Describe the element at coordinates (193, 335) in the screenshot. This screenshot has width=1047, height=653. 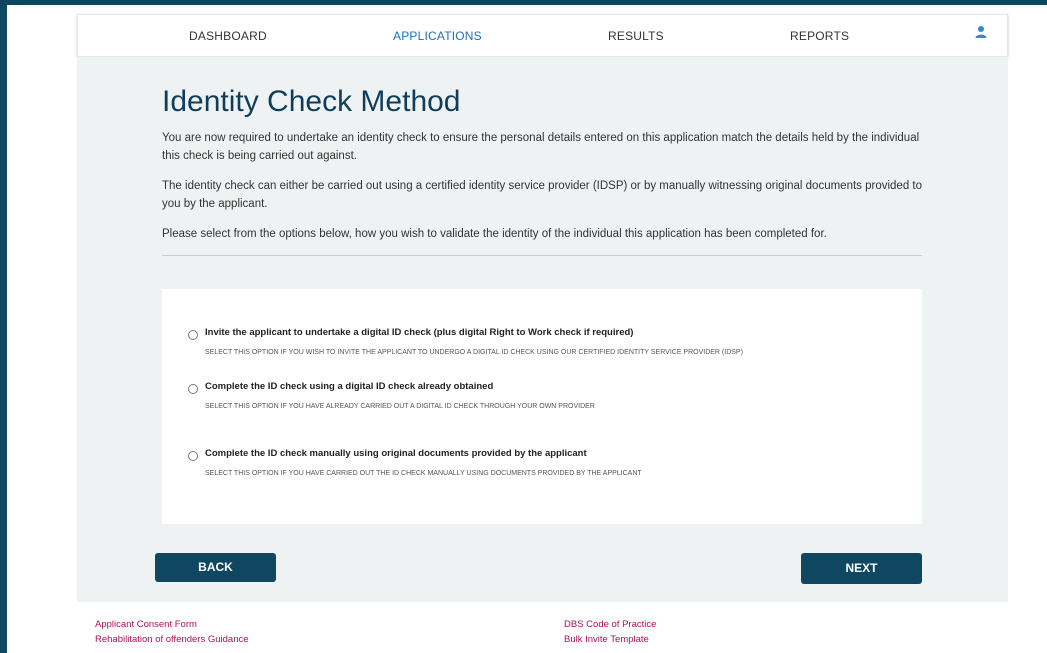
I see `radio-invite-digital-id` at that location.